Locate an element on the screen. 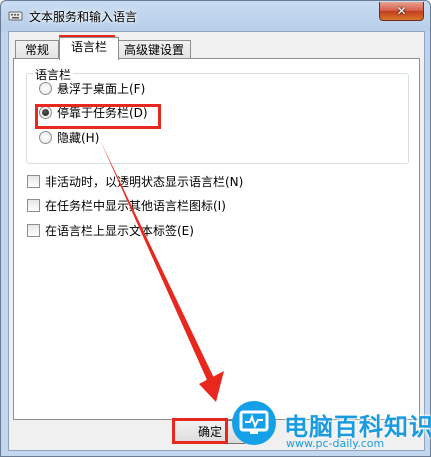 This screenshot has height=457, width=431. radio-label: 悬浮于桌面上(F) is located at coordinates (101, 88).